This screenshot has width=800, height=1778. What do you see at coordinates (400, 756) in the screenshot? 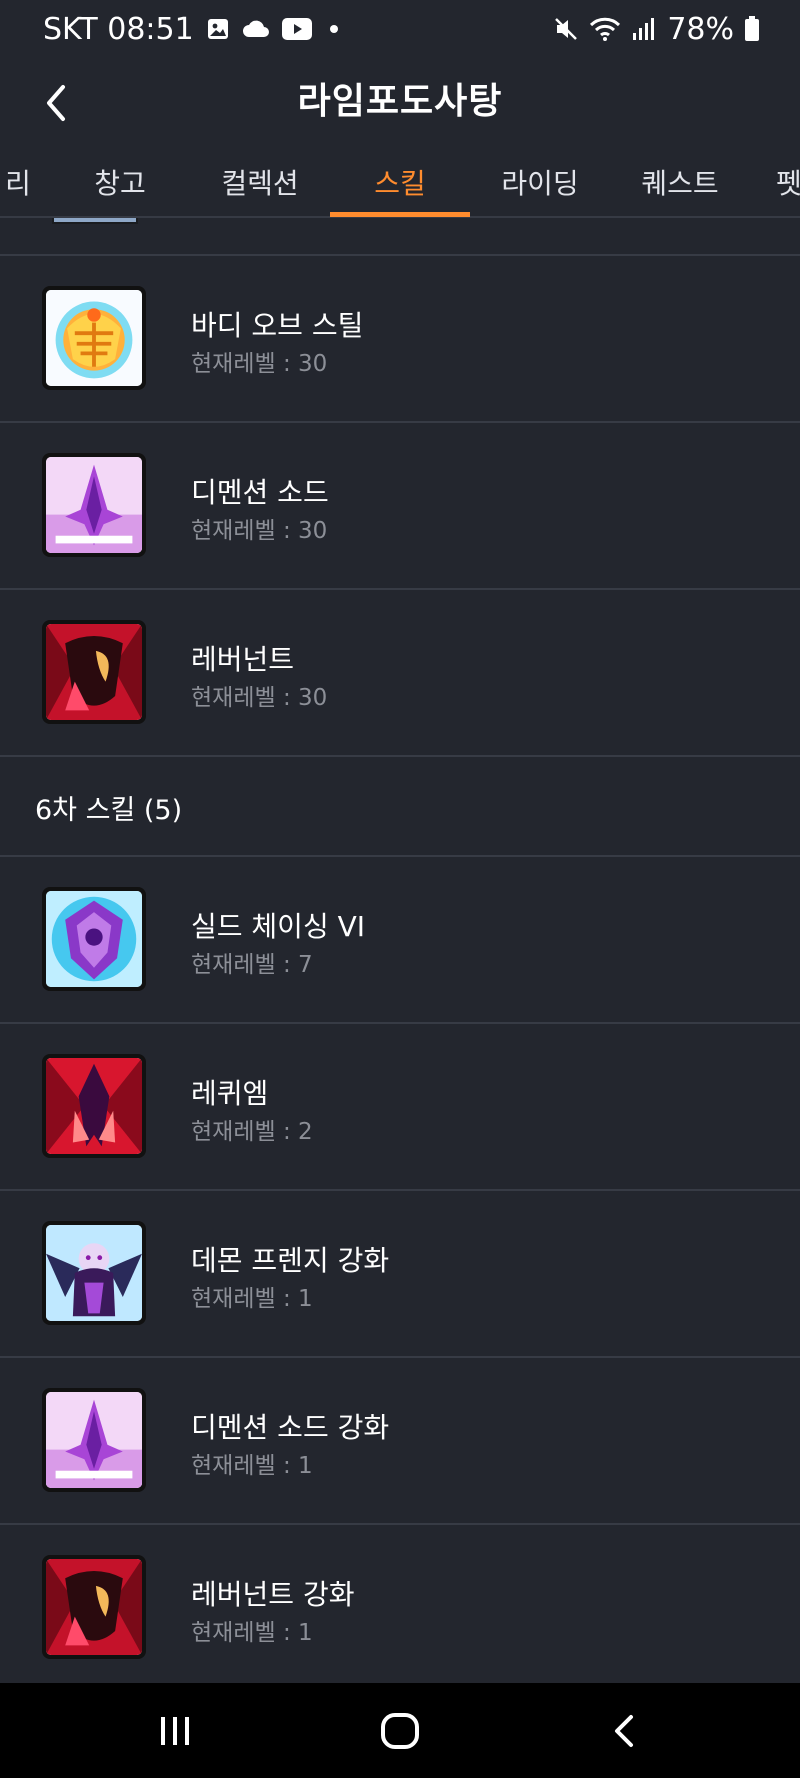
I see `divider` at bounding box center [400, 756].